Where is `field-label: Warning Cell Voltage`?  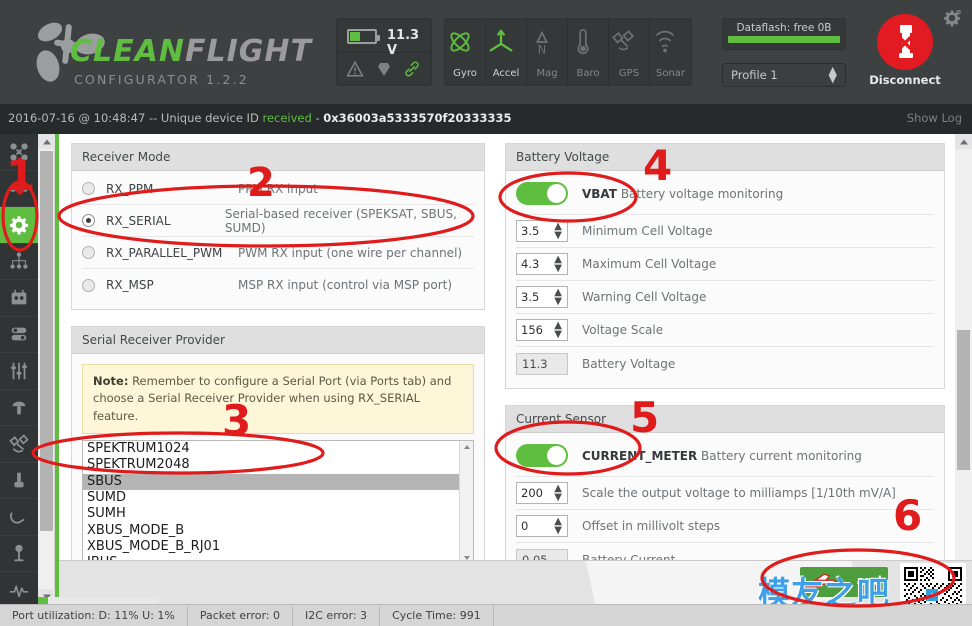 field-label: Warning Cell Voltage is located at coordinates (644, 297).